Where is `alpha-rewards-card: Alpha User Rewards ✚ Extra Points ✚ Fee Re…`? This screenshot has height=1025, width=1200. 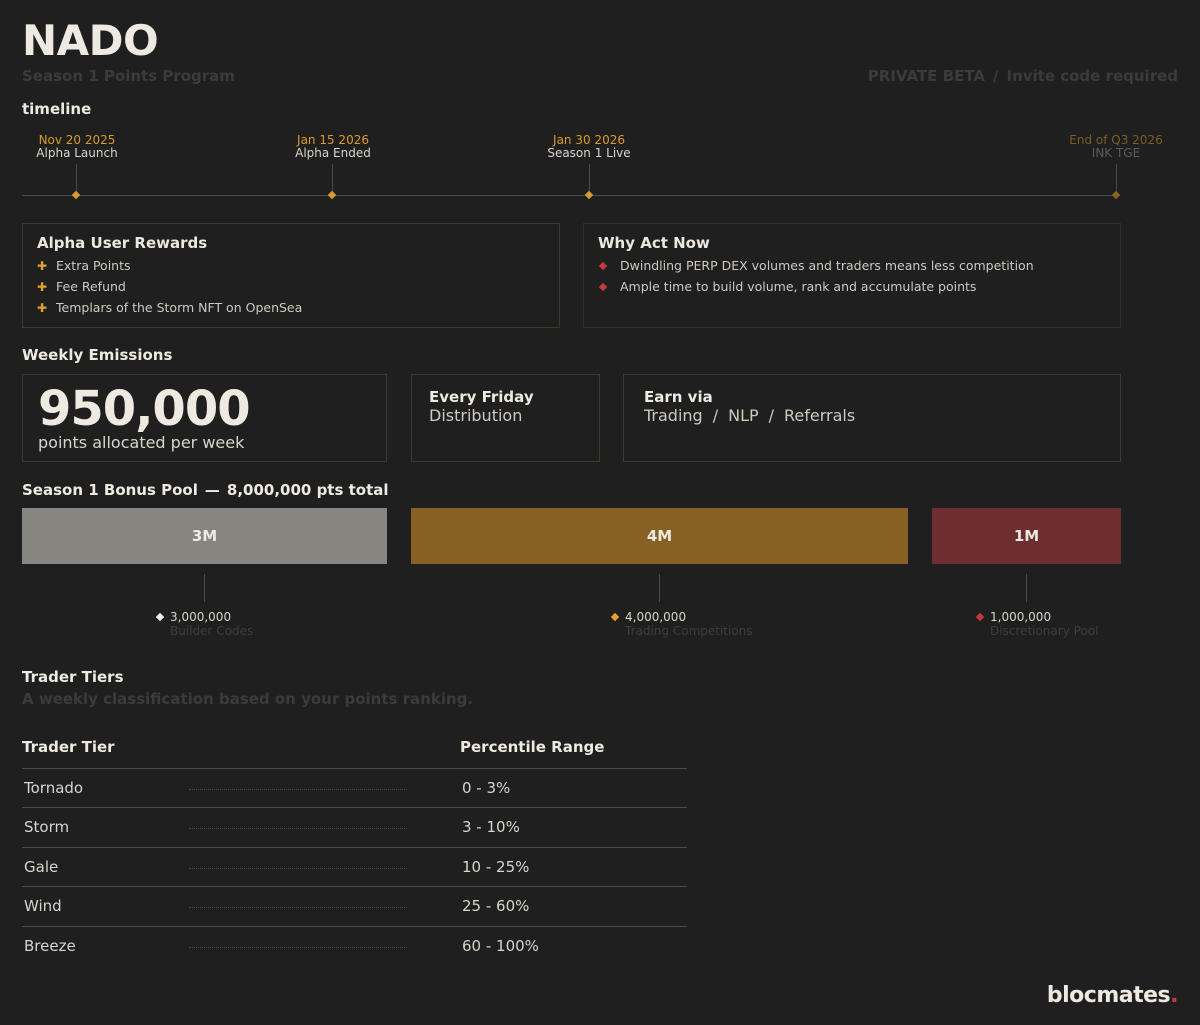 alpha-rewards-card: Alpha User Rewards ✚ Extra Points ✚ Fee Re… is located at coordinates (291, 275).